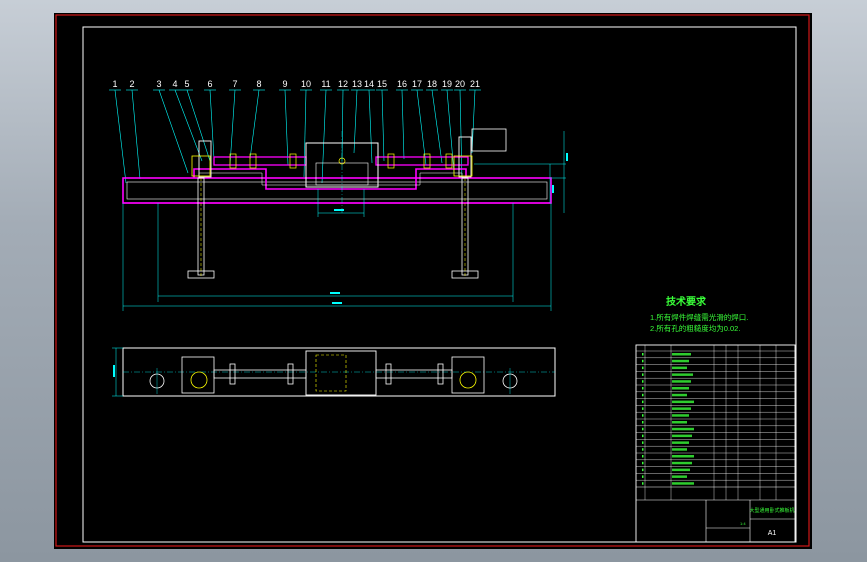 The image size is (867, 562). What do you see at coordinates (369, 84) in the screenshot?
I see `part-callout-14: 14` at bounding box center [369, 84].